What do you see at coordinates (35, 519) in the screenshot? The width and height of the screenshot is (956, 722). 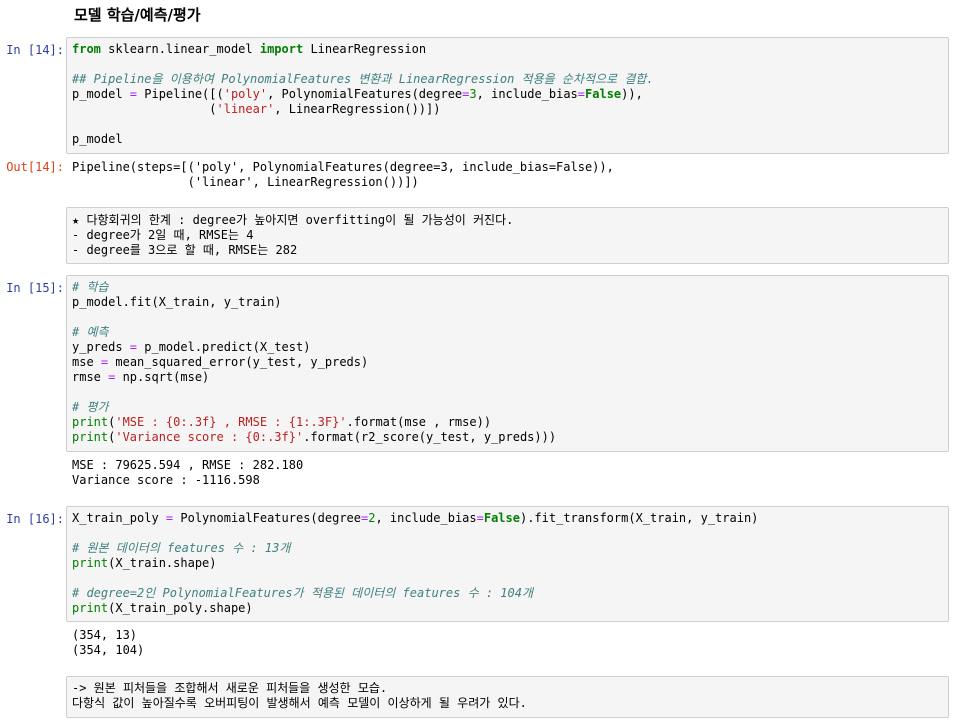 I see `in-prompt-16: In [16]:` at bounding box center [35, 519].